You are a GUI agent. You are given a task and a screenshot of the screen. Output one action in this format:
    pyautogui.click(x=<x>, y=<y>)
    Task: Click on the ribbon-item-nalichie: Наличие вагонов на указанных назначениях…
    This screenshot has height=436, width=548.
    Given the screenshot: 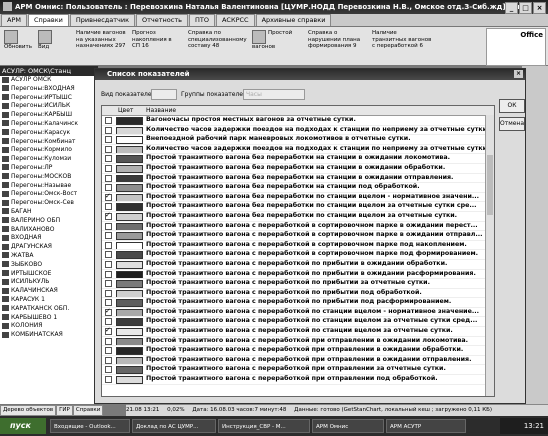 What is the action you would take?
    pyautogui.click(x=101, y=40)
    